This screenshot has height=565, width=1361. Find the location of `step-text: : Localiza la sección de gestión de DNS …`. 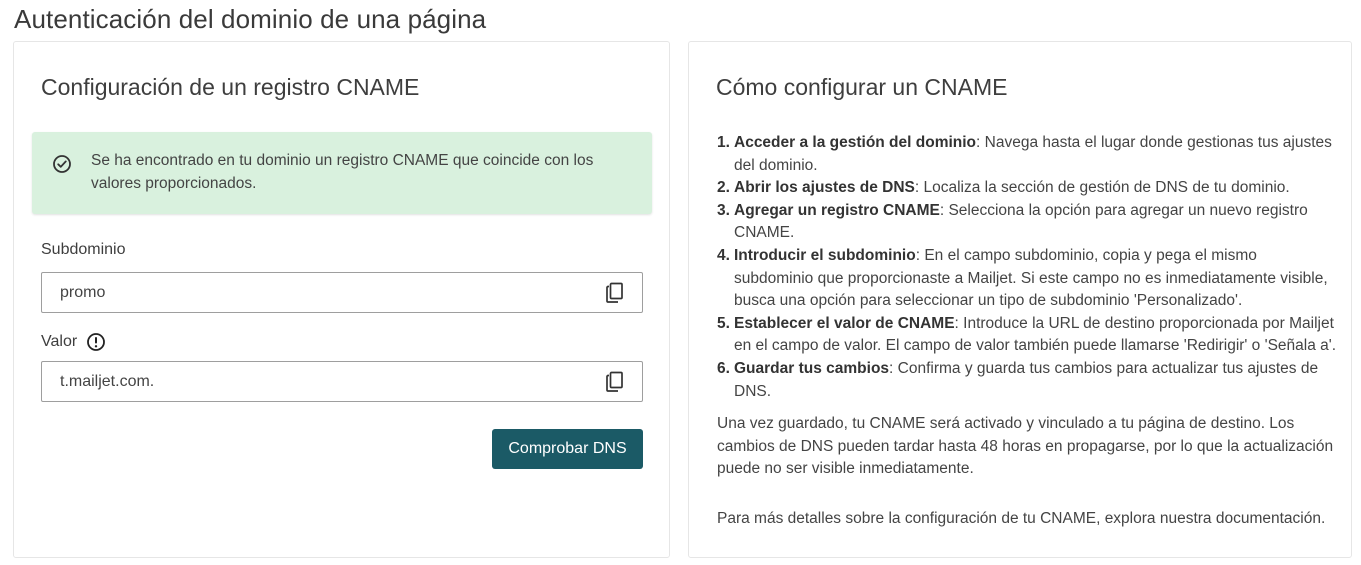

step-text: : Localiza la sección de gestión de DNS … is located at coordinates (1102, 188).